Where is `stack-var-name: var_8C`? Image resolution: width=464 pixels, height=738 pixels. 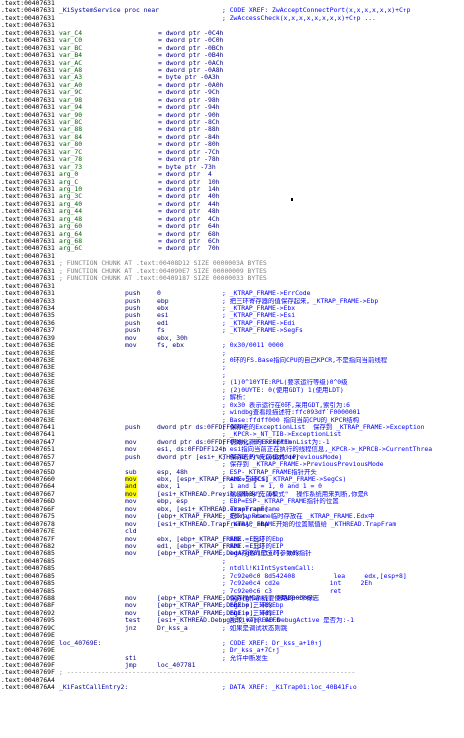
stack-var-name: var_8C is located at coordinates (70, 122).